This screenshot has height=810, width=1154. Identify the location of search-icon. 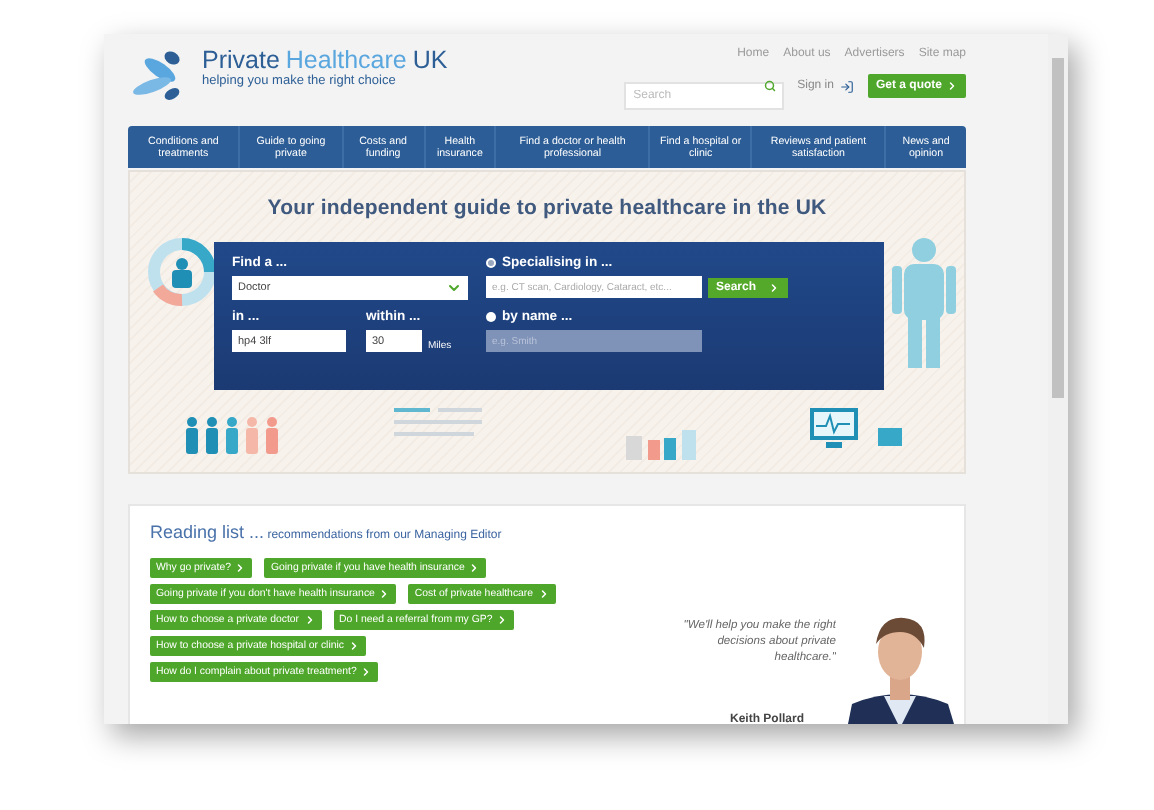
(769, 86).